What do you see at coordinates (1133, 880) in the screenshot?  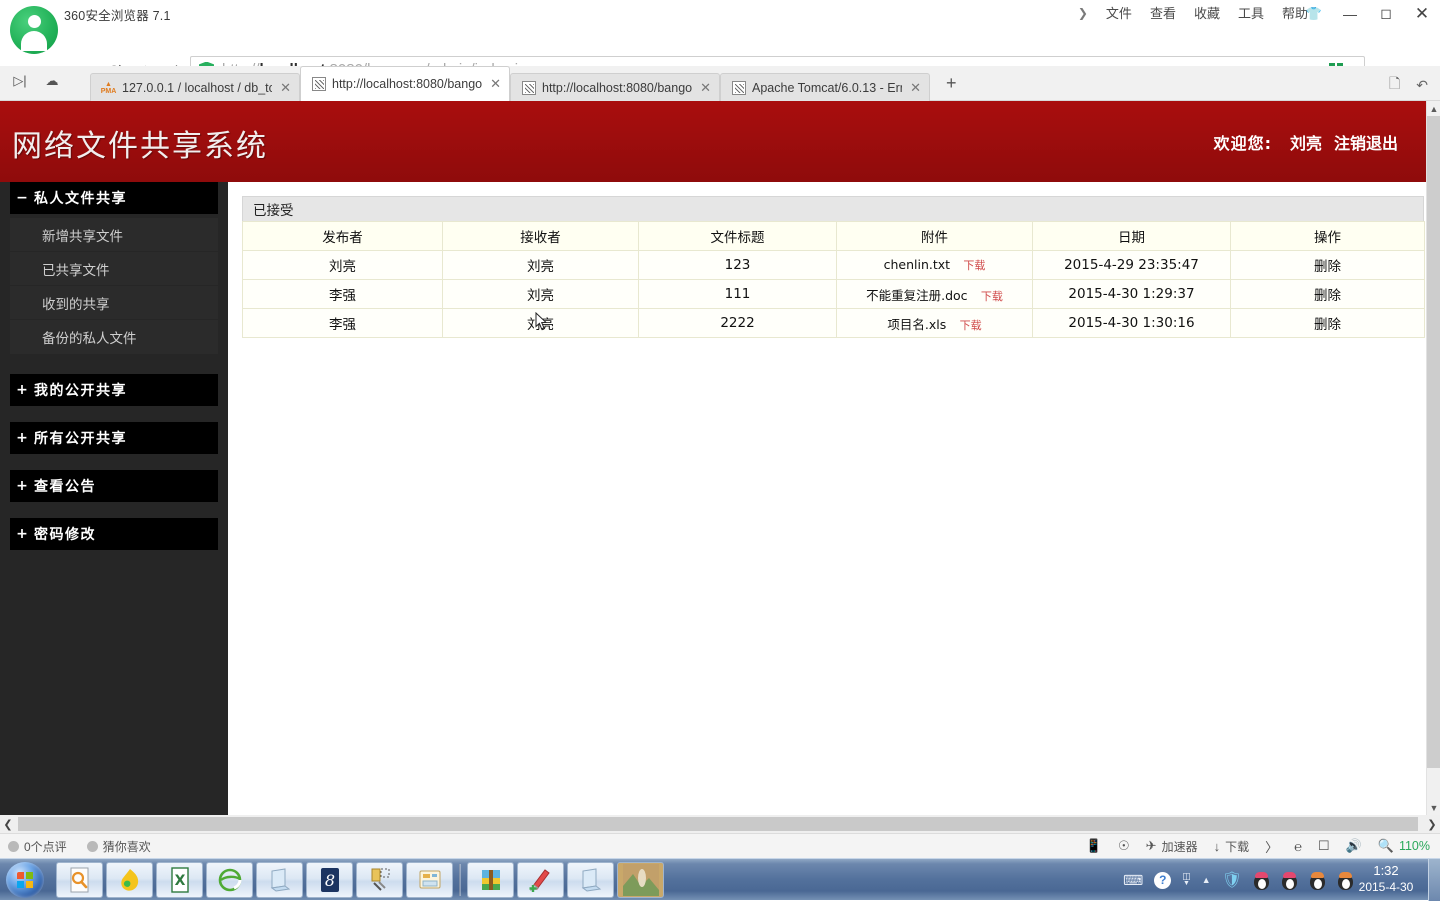 I see `keyboard-icon: ⌨` at bounding box center [1133, 880].